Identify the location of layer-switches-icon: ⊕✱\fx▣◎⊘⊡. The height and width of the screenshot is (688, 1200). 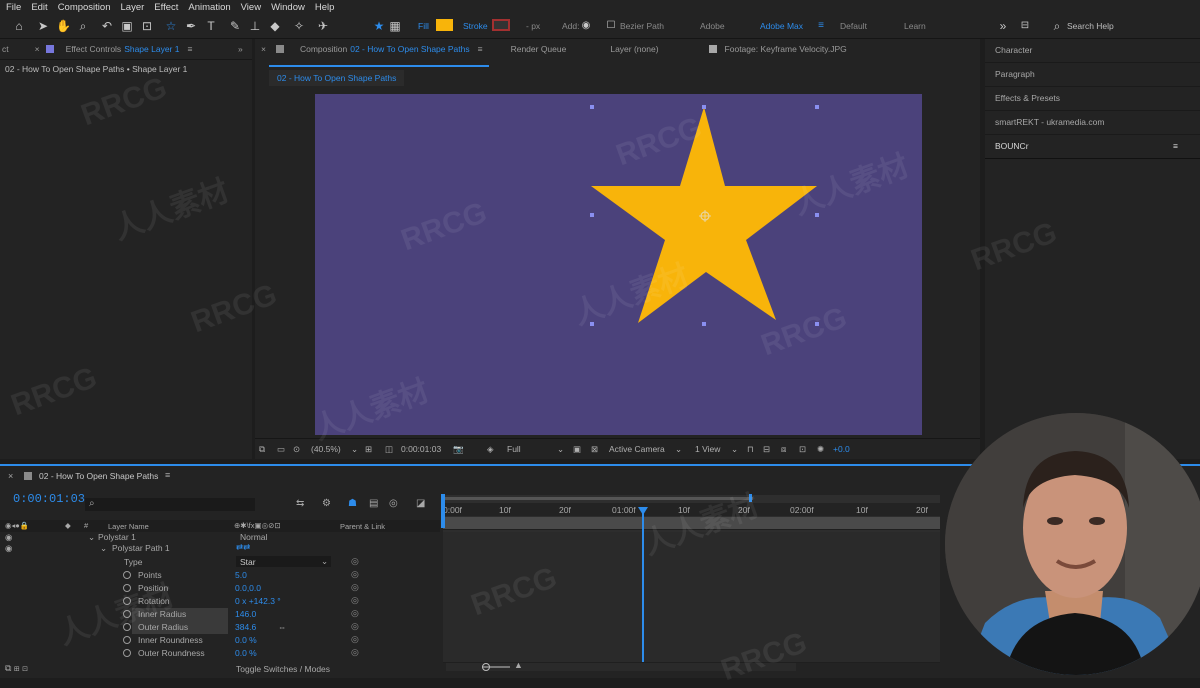
(257, 525).